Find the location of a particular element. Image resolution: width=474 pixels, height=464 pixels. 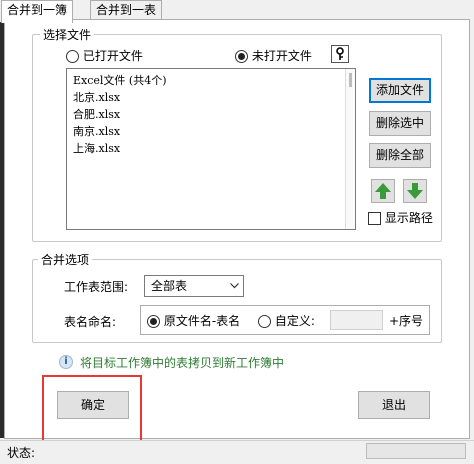

info-icon: i is located at coordinates (66, 362).